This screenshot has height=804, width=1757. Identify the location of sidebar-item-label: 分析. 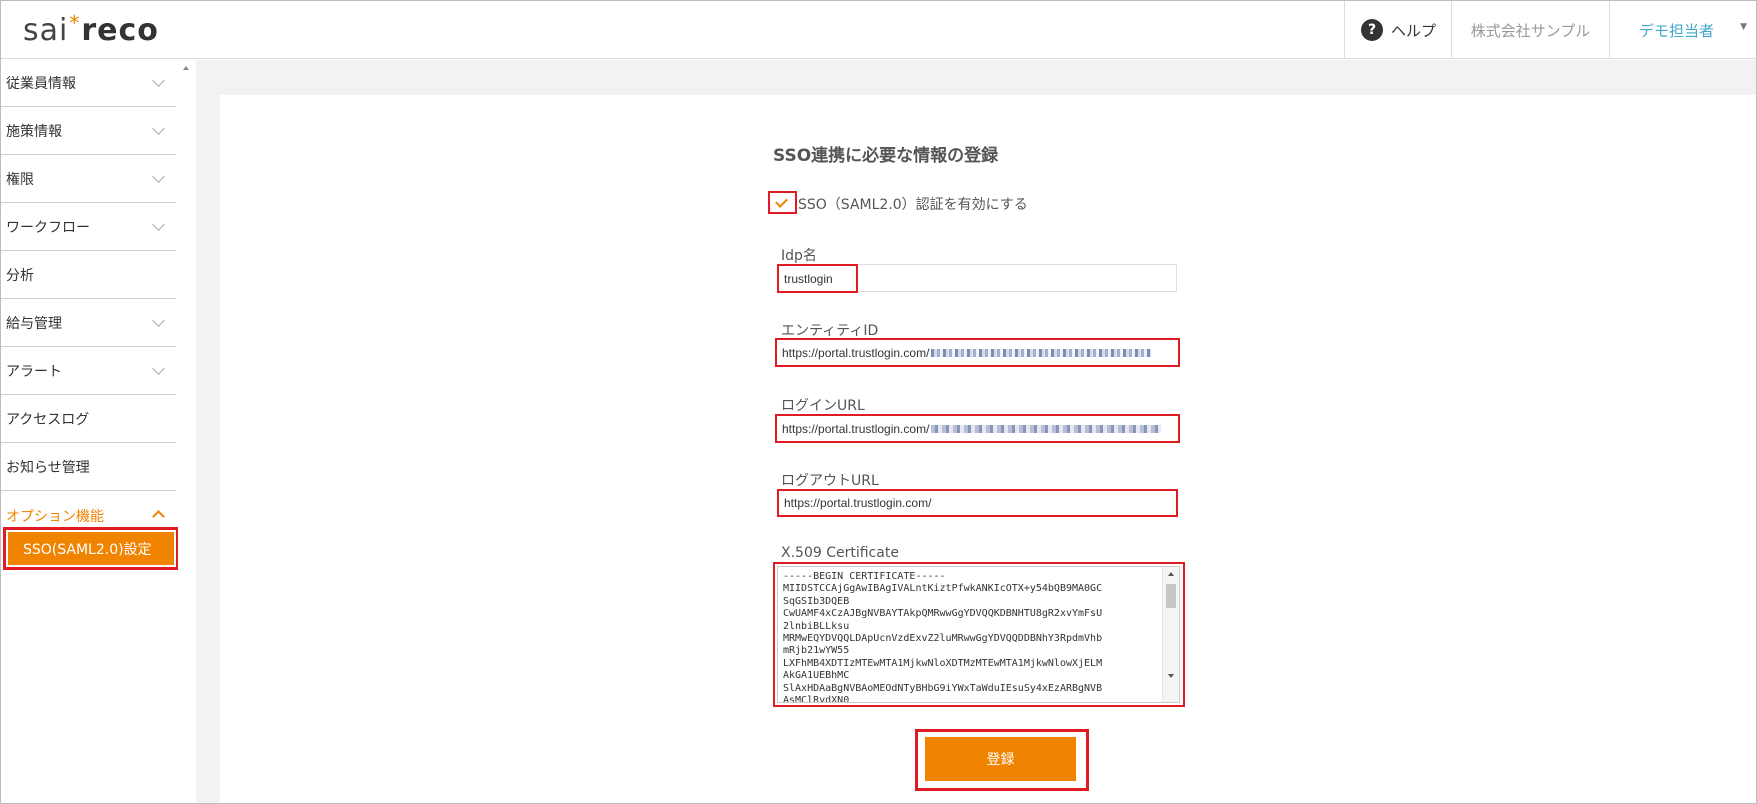
(20, 276).